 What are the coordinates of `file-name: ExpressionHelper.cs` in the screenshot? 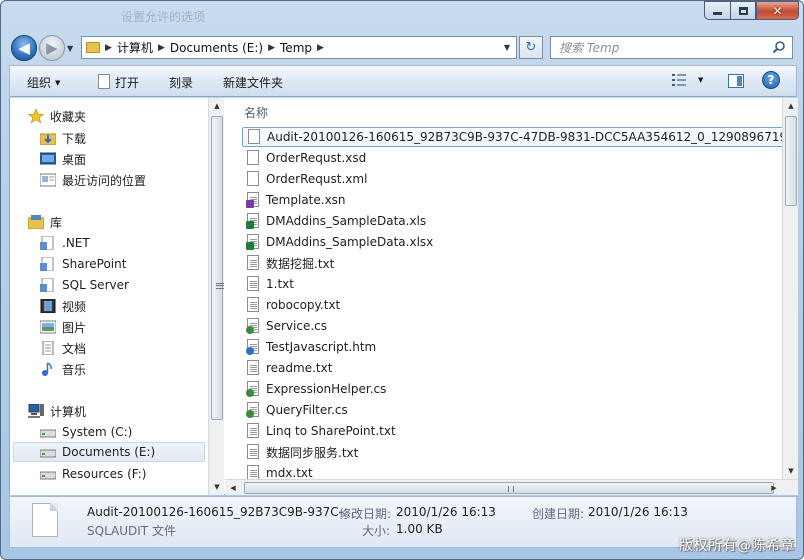 It's located at (326, 389).